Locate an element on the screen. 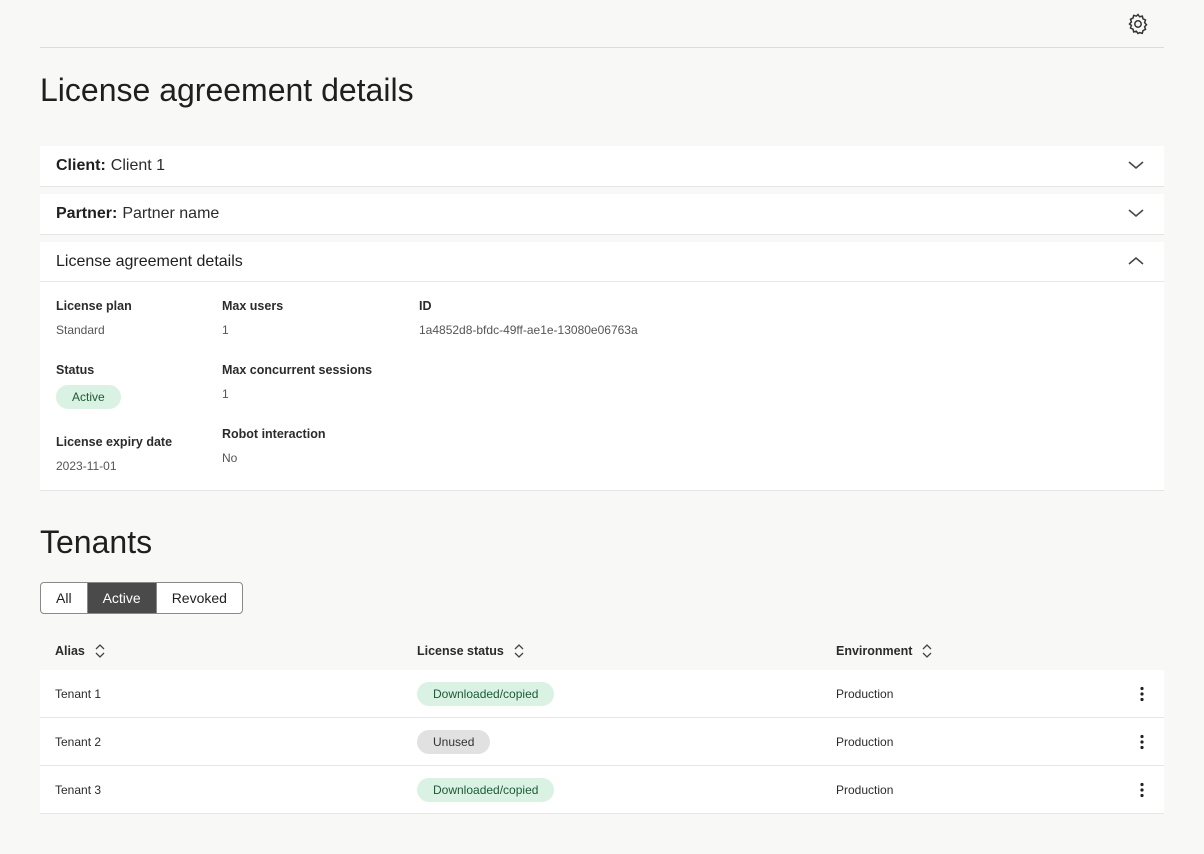  partner-label: Partner: is located at coordinates (87, 213).